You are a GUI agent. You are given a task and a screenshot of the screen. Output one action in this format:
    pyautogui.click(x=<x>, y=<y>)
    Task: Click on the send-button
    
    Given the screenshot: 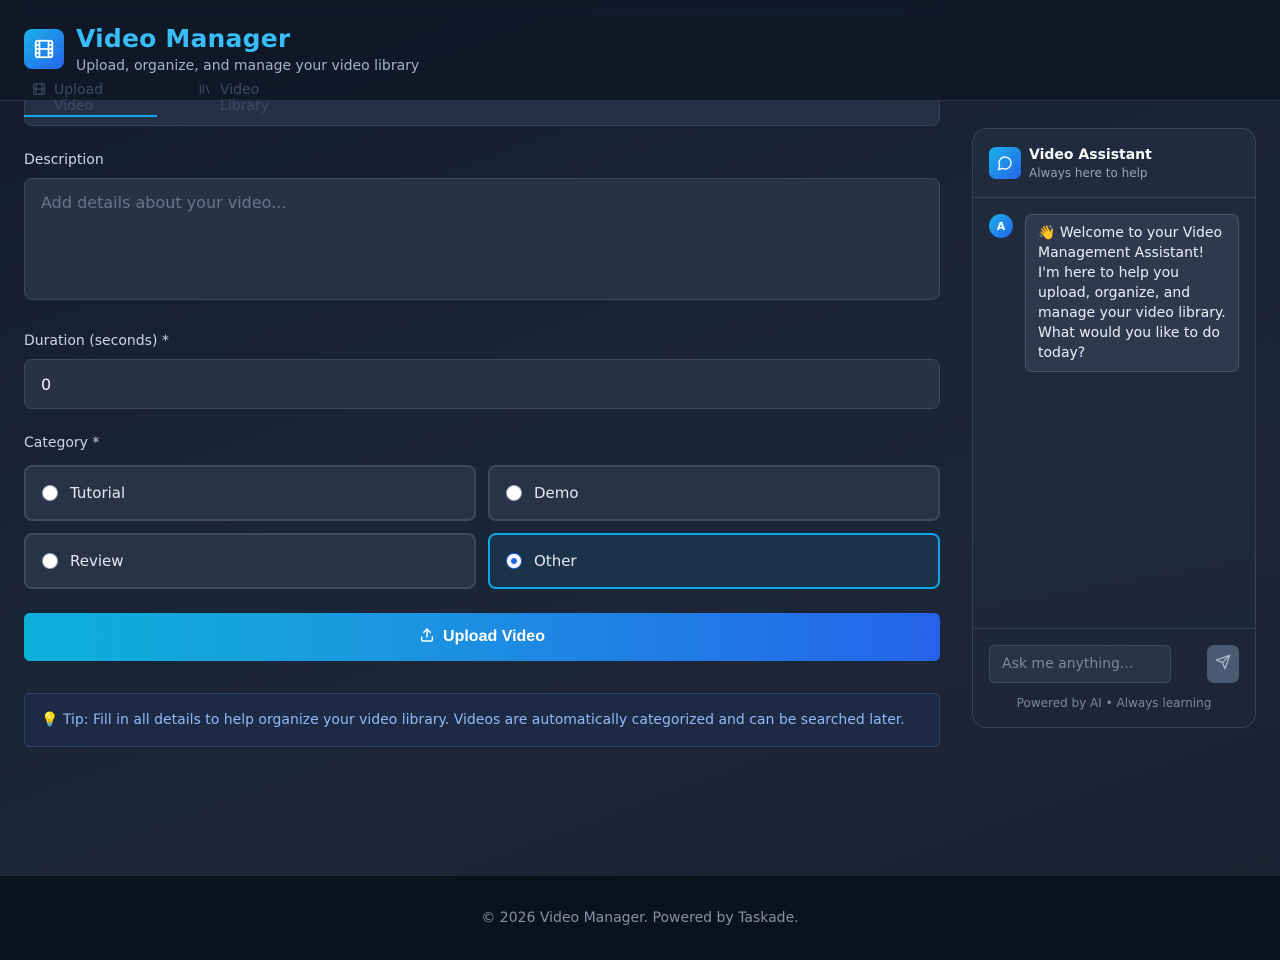 What is the action you would take?
    pyautogui.click(x=1223, y=664)
    